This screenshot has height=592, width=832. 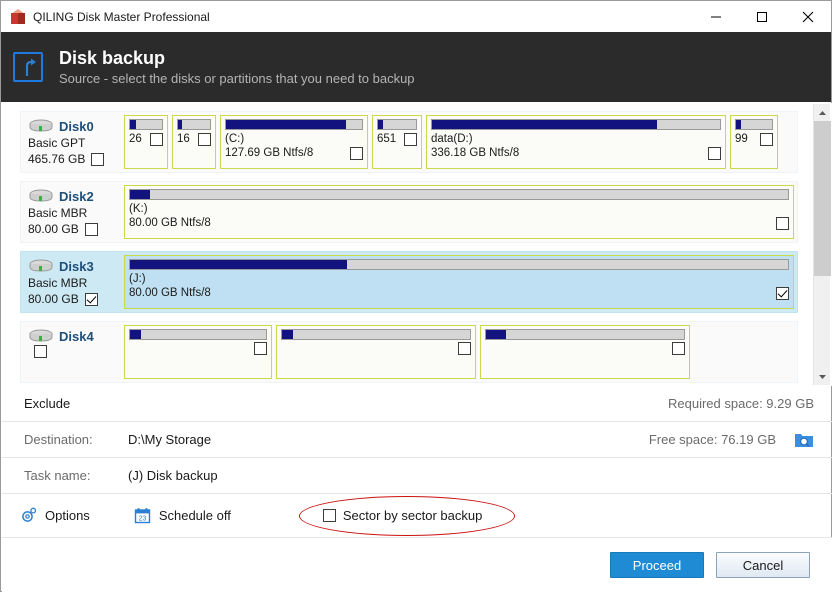 What do you see at coordinates (804, 440) in the screenshot?
I see `folder-search-icon` at bounding box center [804, 440].